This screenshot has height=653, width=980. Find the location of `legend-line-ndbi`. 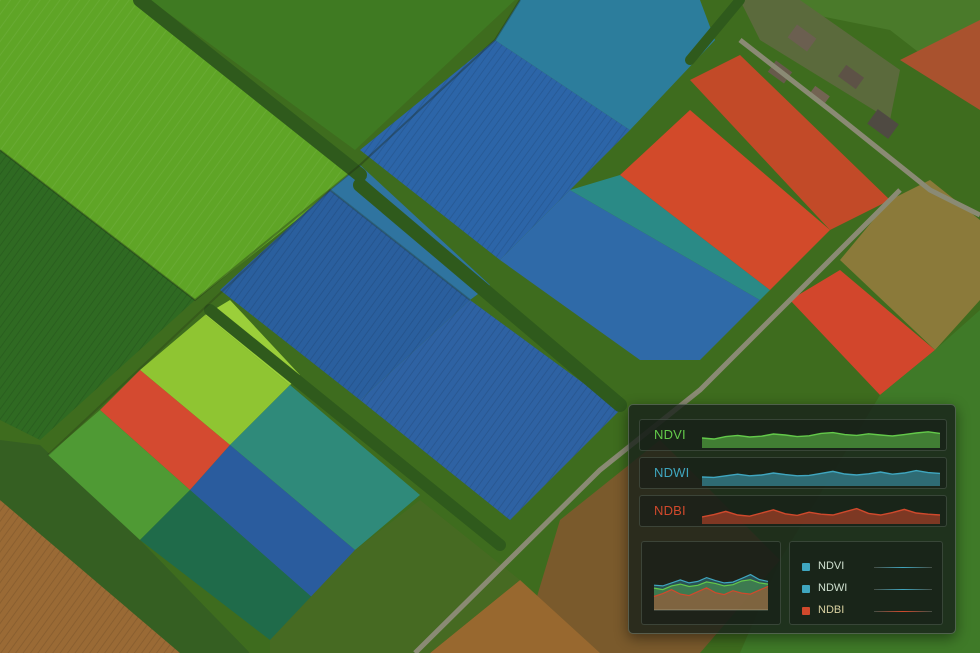

legend-line-ndbi is located at coordinates (903, 611).